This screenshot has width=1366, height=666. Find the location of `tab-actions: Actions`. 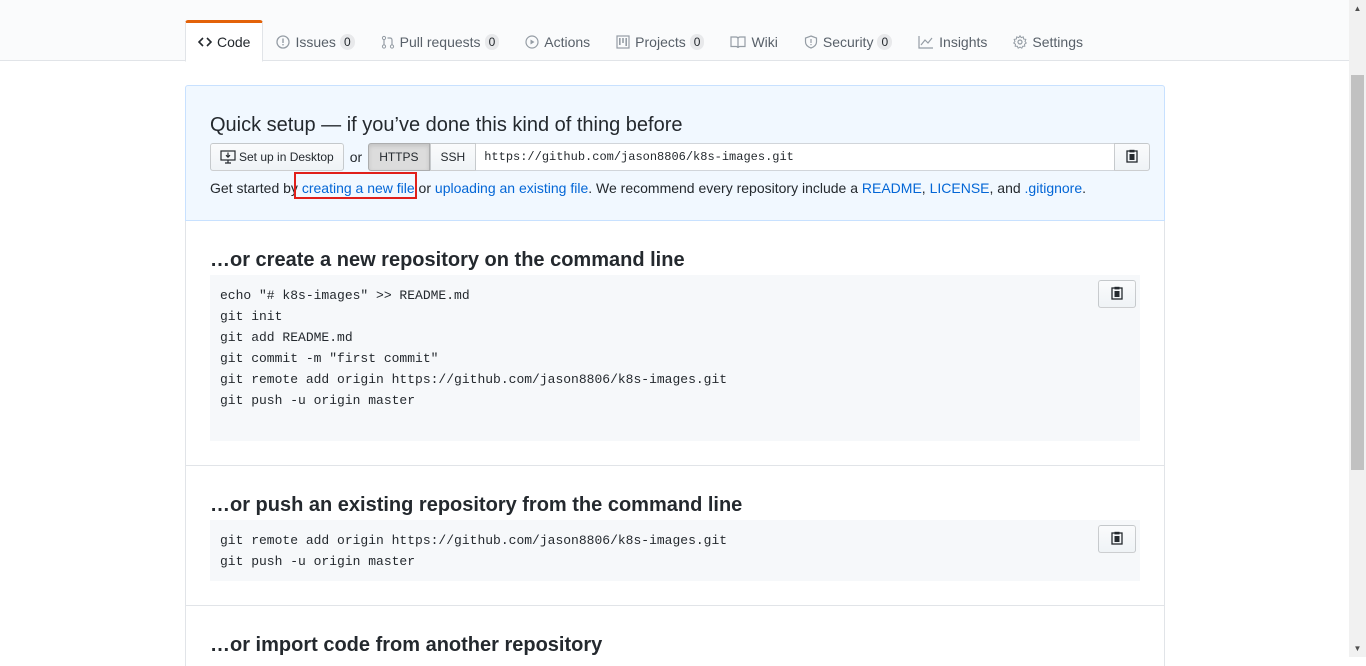

tab-actions: Actions is located at coordinates (557, 40).